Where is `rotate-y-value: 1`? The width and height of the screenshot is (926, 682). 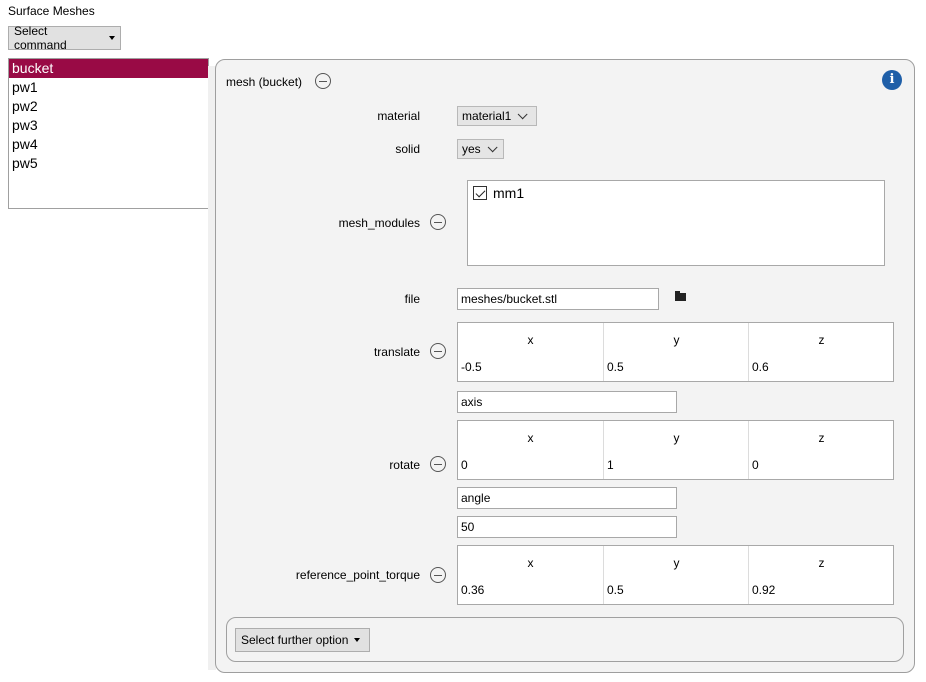 rotate-y-value: 1 is located at coordinates (610, 465).